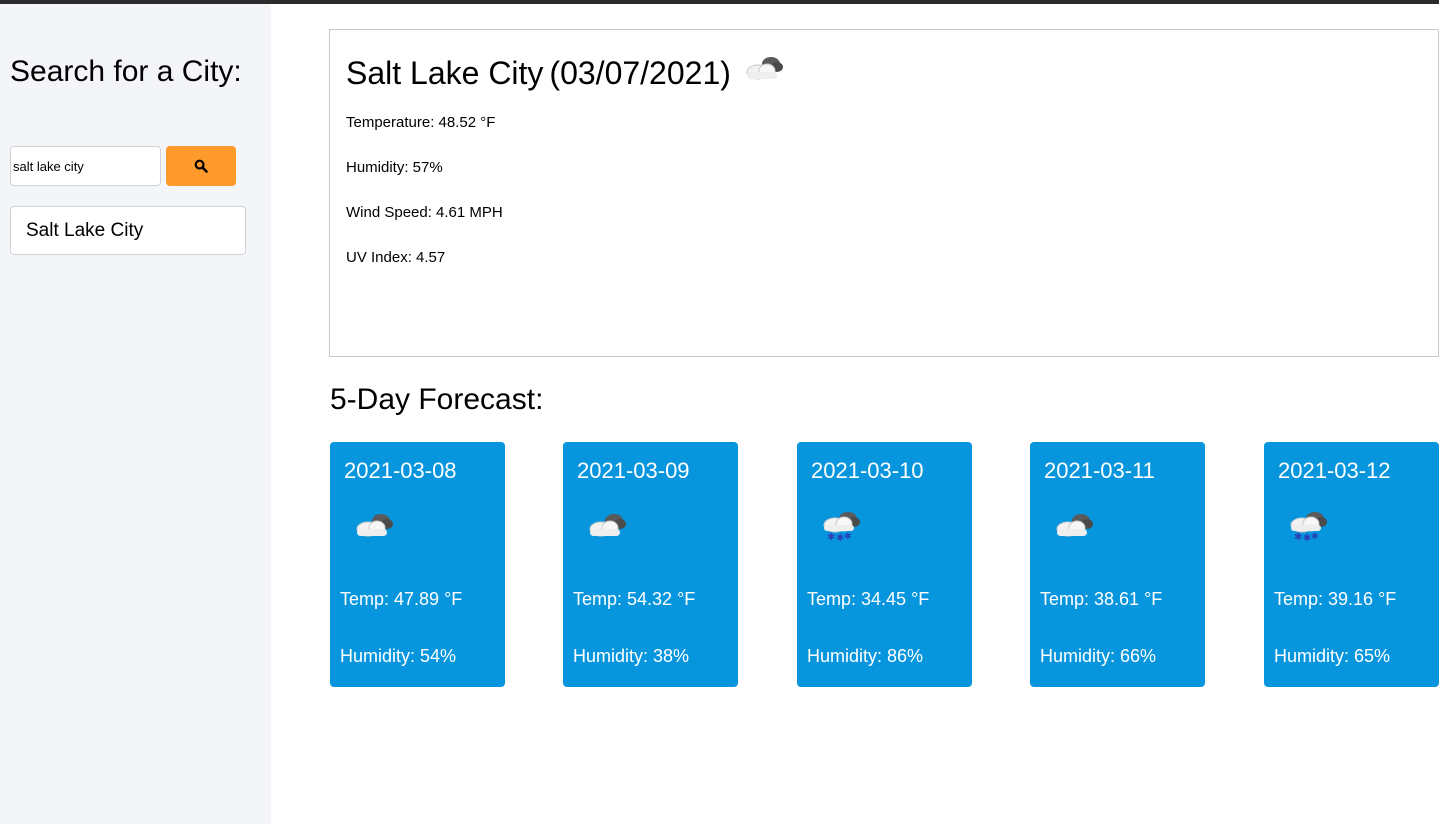 The width and height of the screenshot is (1439, 824). I want to click on forecast-humidity: Humidity: 54%, so click(398, 656).